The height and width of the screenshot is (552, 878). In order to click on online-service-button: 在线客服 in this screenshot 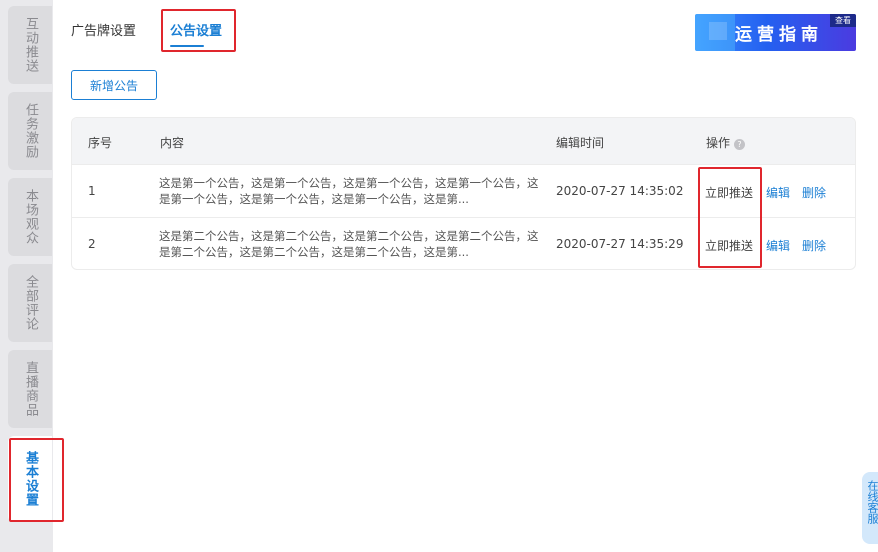, I will do `click(870, 508)`.